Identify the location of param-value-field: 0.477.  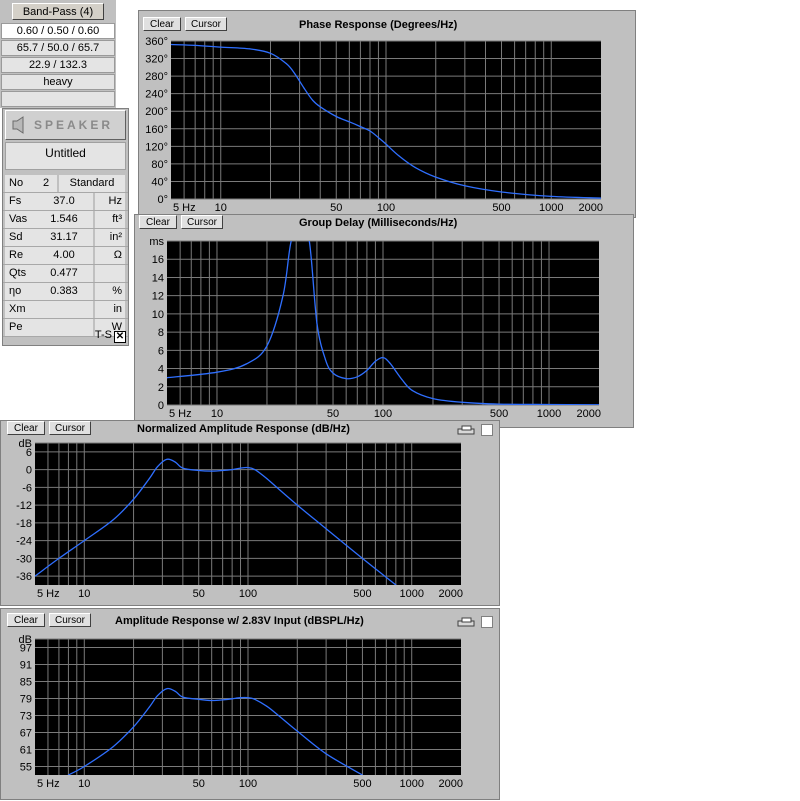
(64, 273).